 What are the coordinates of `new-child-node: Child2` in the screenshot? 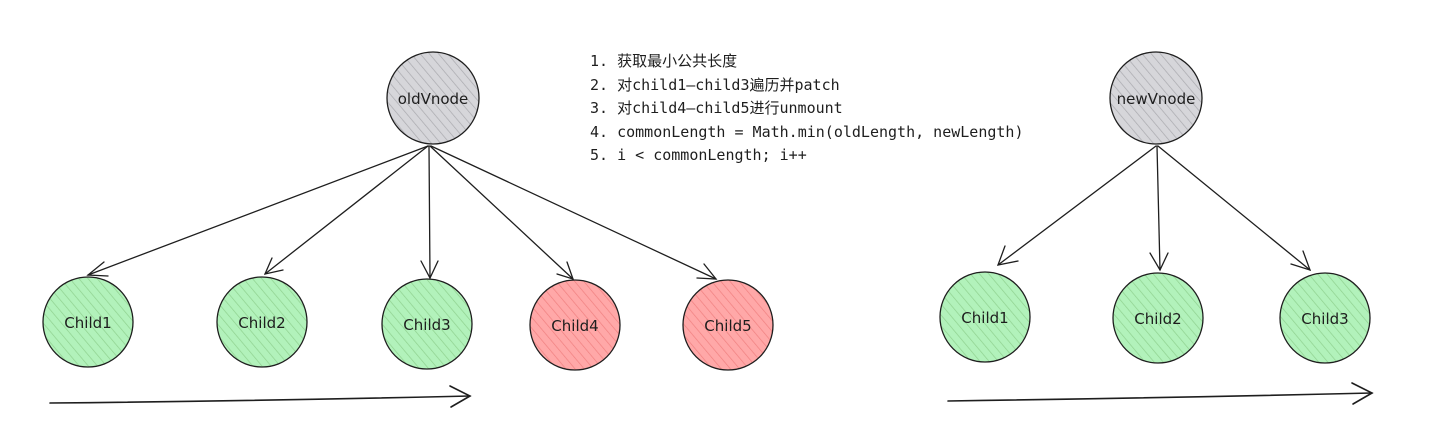 It's located at (1158, 318).